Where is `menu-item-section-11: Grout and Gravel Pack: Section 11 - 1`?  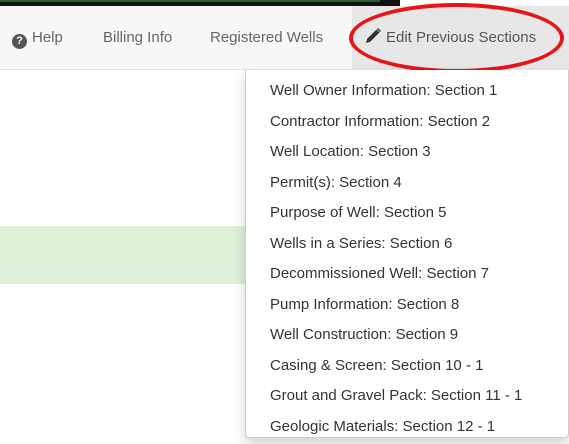 menu-item-section-11: Grout and Gravel Pack: Section 11 - 1 is located at coordinates (407, 396).